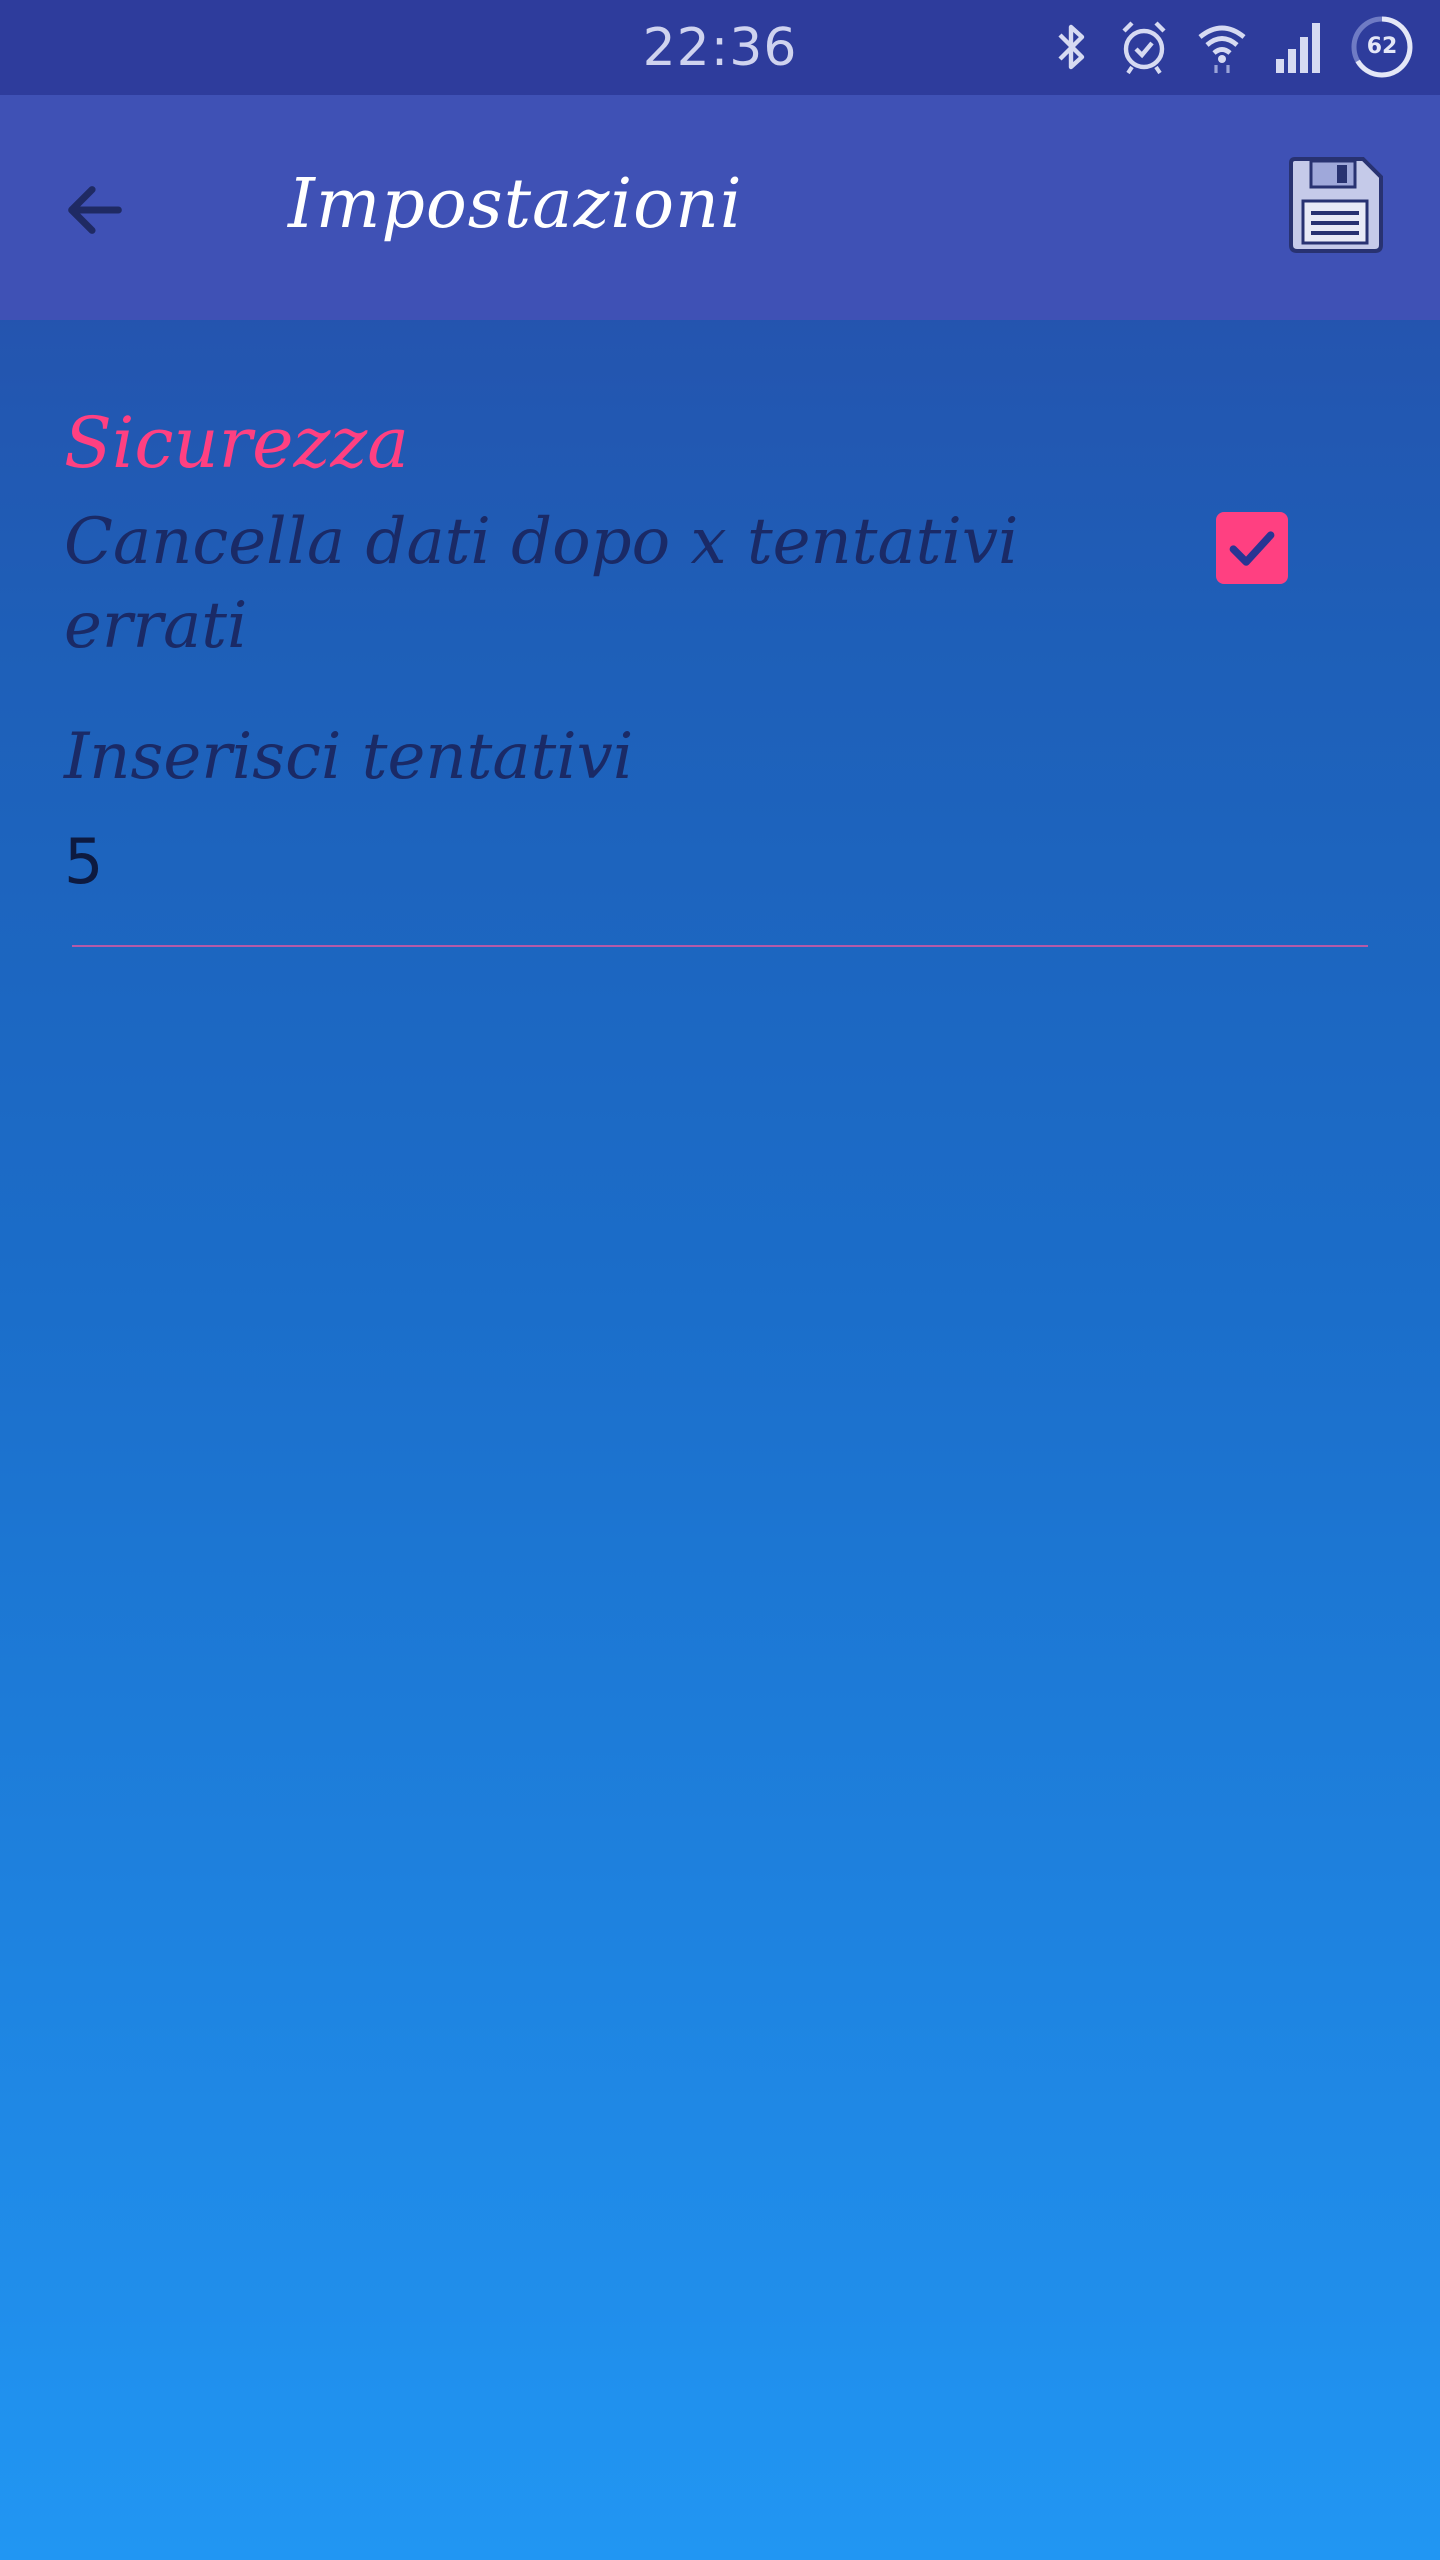 The image size is (1440, 2560). What do you see at coordinates (1222, 47) in the screenshot?
I see `wifi-icon` at bounding box center [1222, 47].